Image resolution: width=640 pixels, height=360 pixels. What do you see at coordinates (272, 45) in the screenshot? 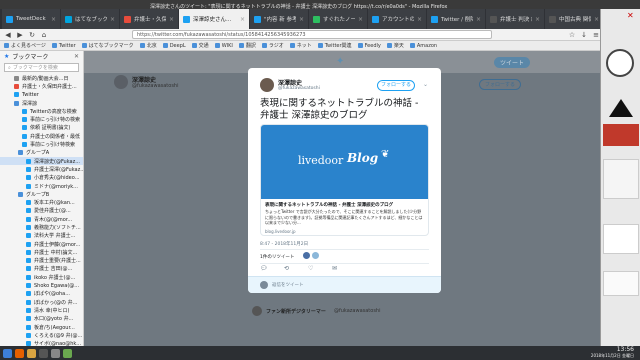
I see `bookmark-item: ラジオ` at bounding box center [272, 45].